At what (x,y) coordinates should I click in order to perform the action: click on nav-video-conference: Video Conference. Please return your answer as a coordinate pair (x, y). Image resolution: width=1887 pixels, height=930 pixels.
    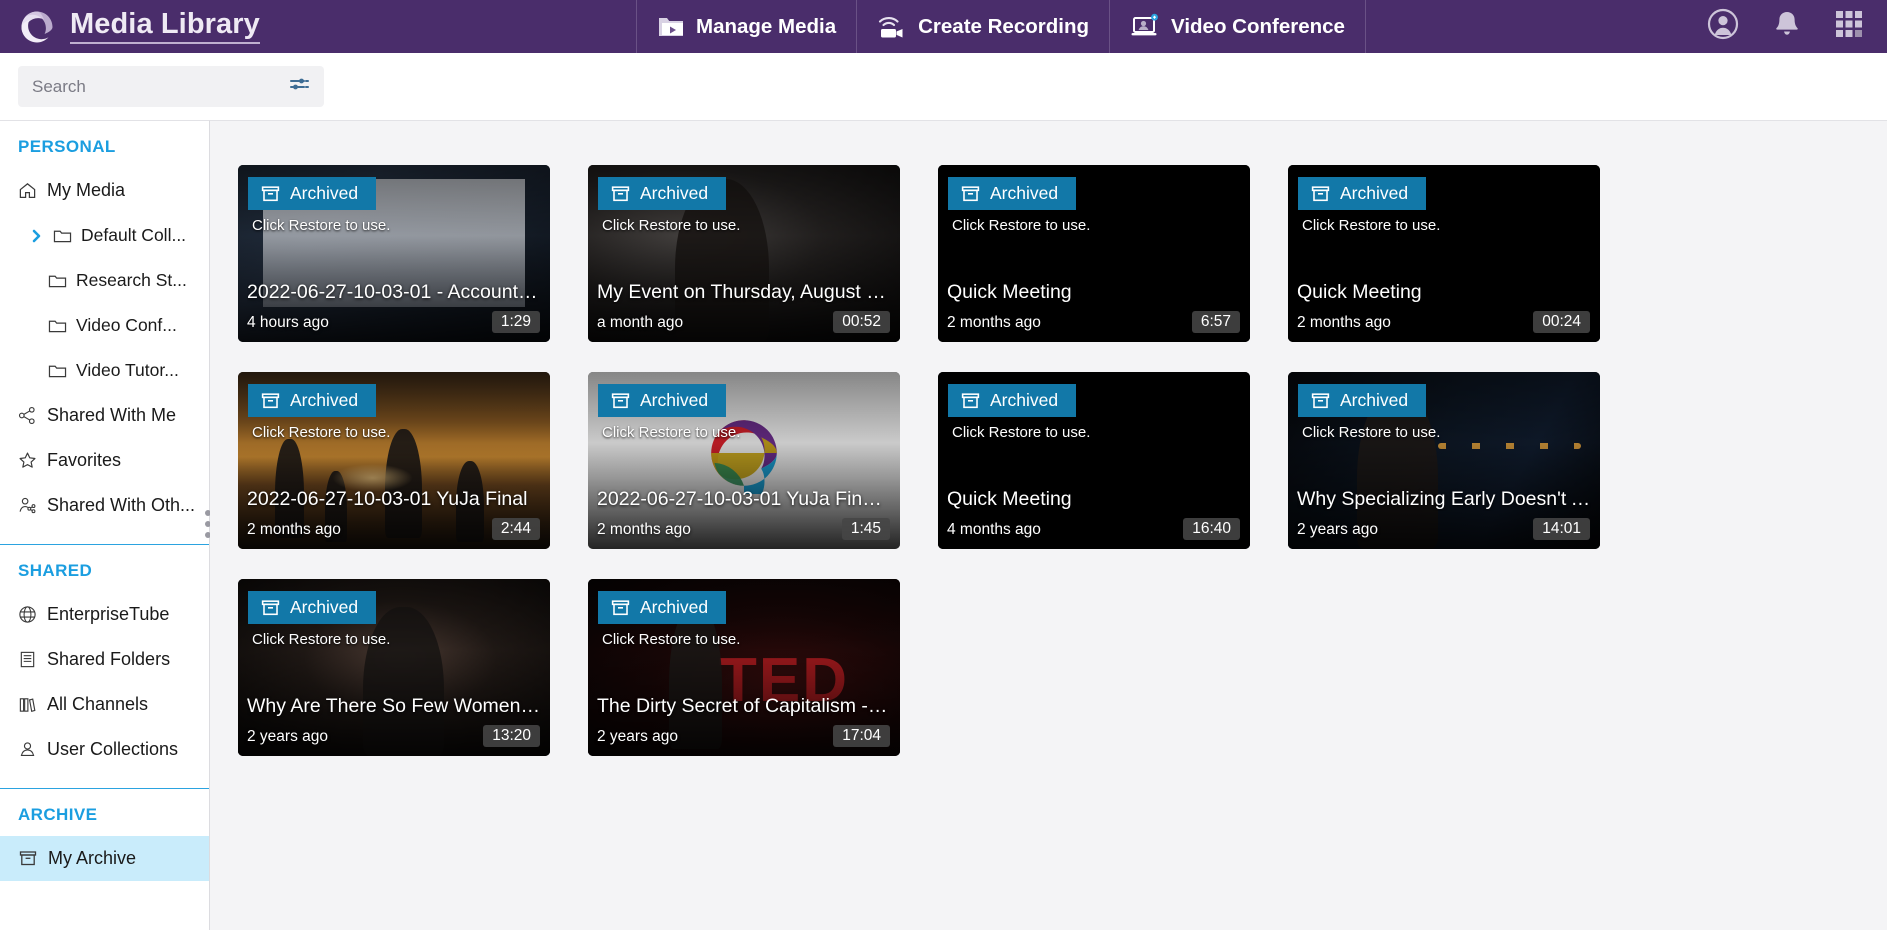
    Looking at the image, I should click on (1238, 26).